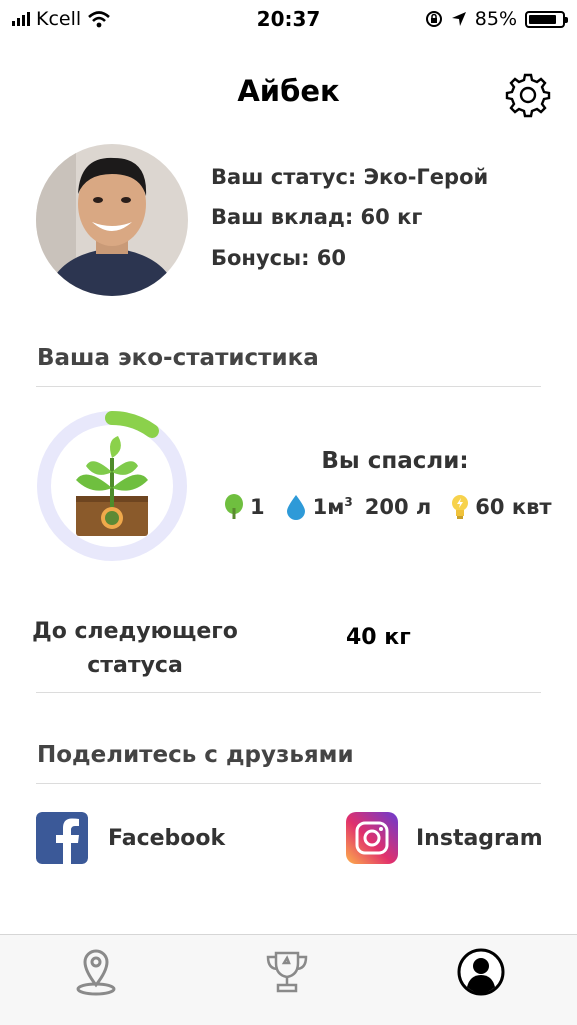 The height and width of the screenshot is (1025, 577). Describe the element at coordinates (288, 91) in the screenshot. I see `page-title: Айбек` at that location.